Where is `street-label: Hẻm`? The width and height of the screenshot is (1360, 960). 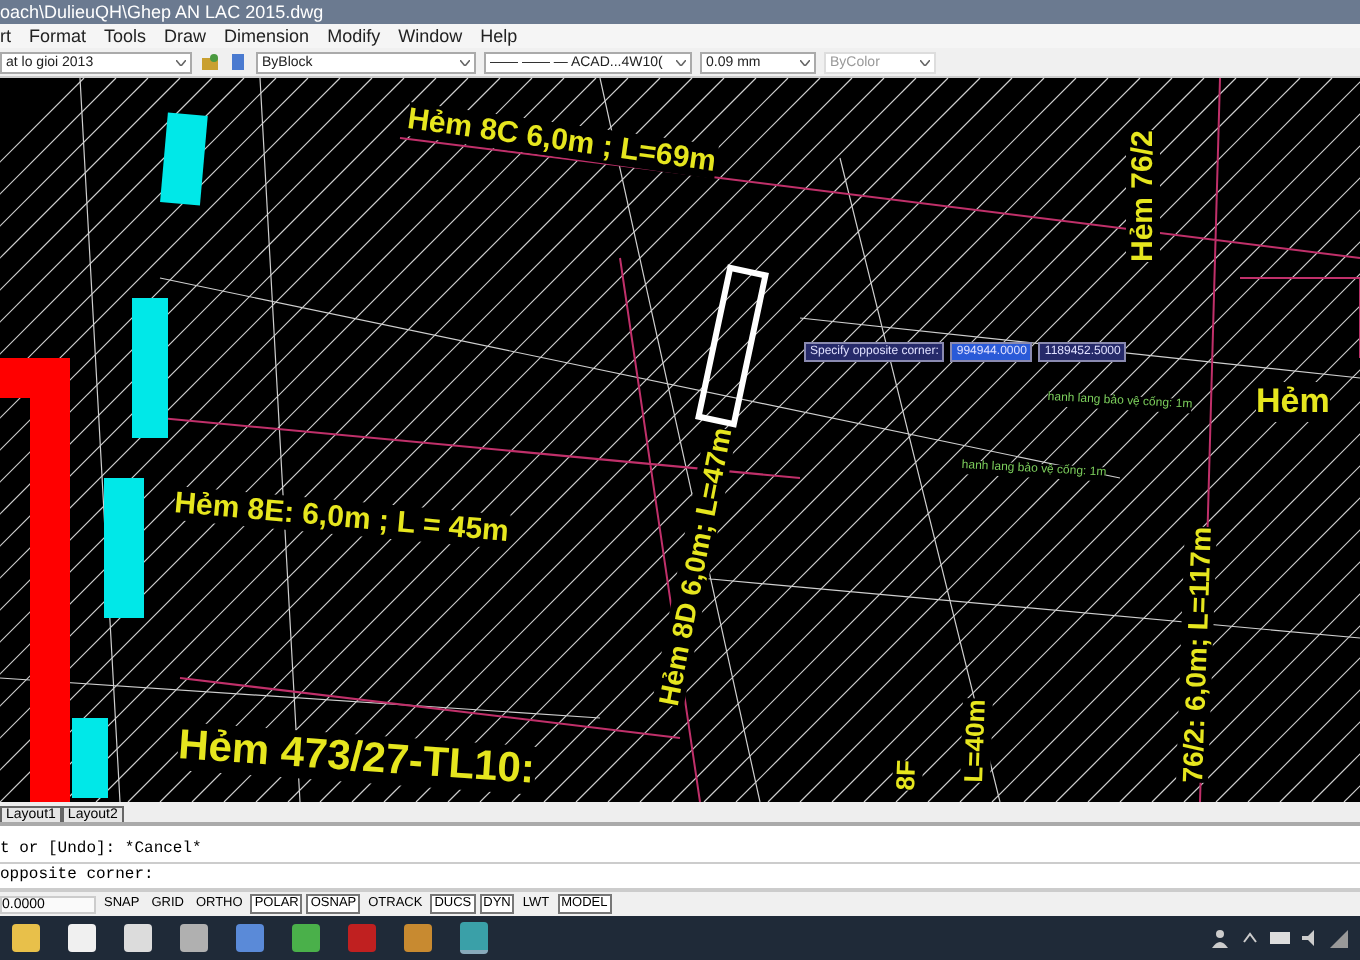 street-label: Hẻm is located at coordinates (1293, 402).